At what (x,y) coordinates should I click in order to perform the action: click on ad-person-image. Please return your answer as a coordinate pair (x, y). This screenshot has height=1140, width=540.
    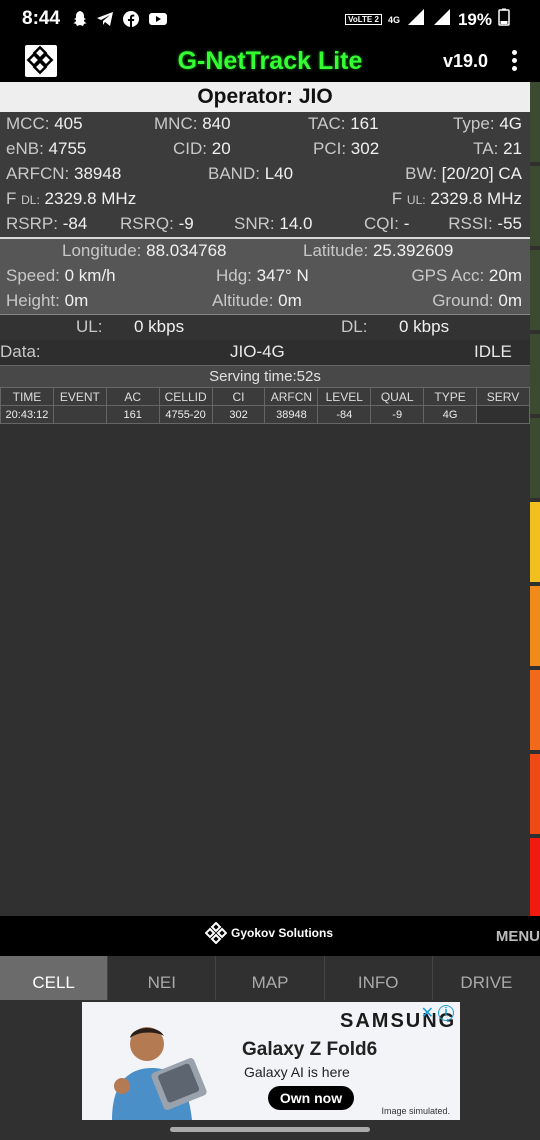
    Looking at the image, I should click on (162, 1068).